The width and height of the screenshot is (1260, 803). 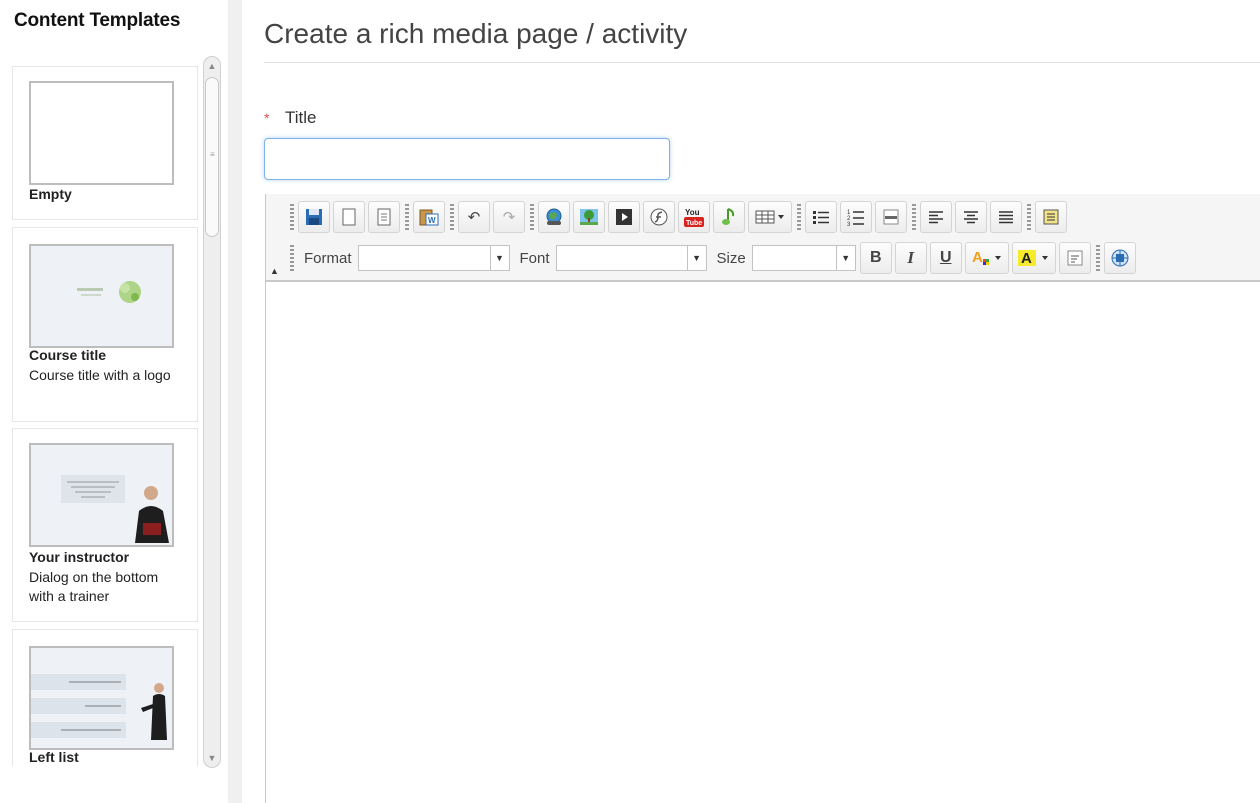 I want to click on numbered-list-icon: 123, so click(x=856, y=217).